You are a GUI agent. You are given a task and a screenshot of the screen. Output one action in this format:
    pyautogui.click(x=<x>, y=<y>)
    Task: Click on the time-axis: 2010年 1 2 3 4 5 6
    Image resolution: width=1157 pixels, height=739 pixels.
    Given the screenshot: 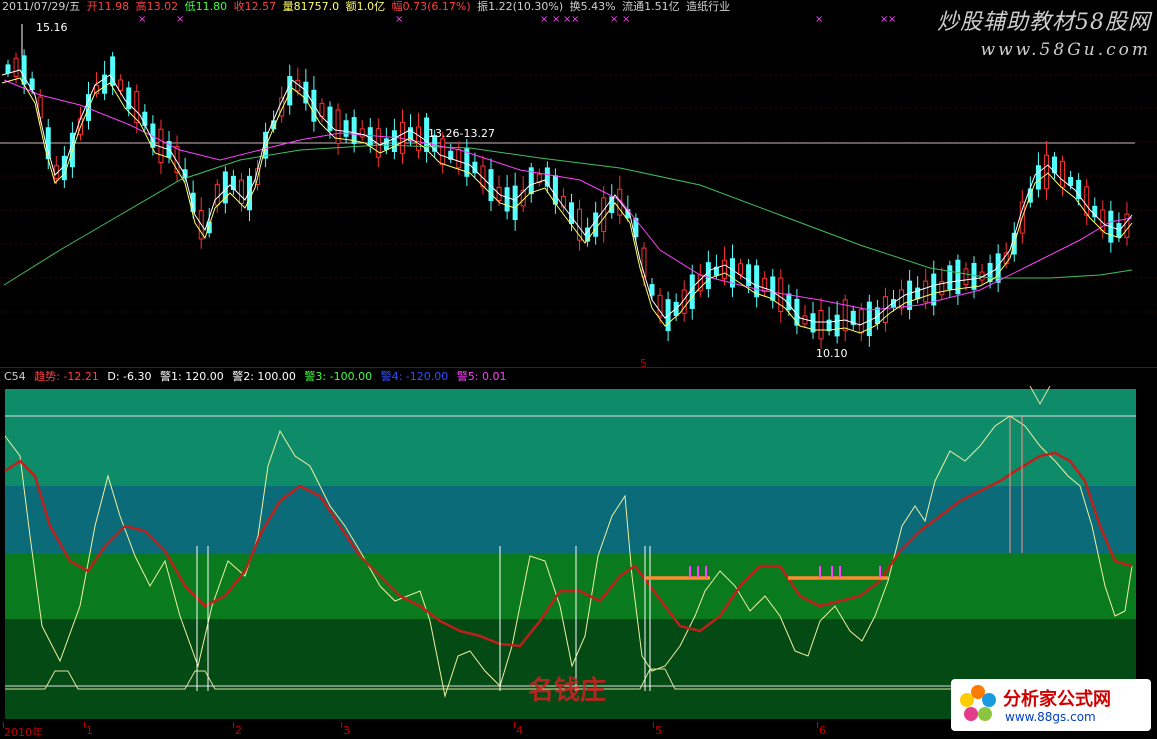 What is the action you would take?
    pyautogui.click(x=578, y=730)
    